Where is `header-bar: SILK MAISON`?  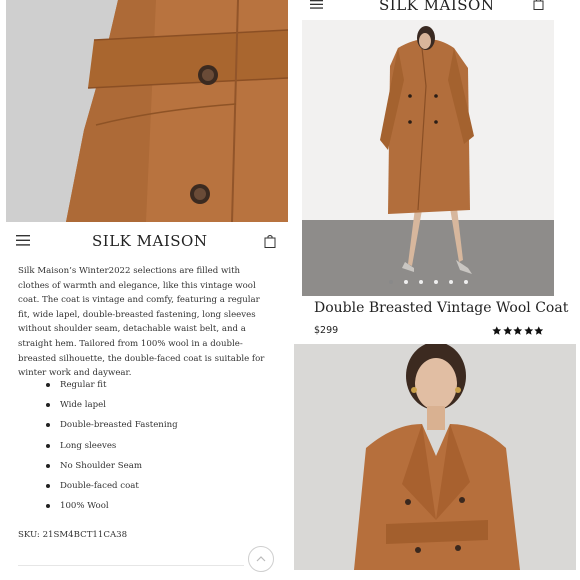
header-bar: SILK MAISON is located at coordinates (147, 241).